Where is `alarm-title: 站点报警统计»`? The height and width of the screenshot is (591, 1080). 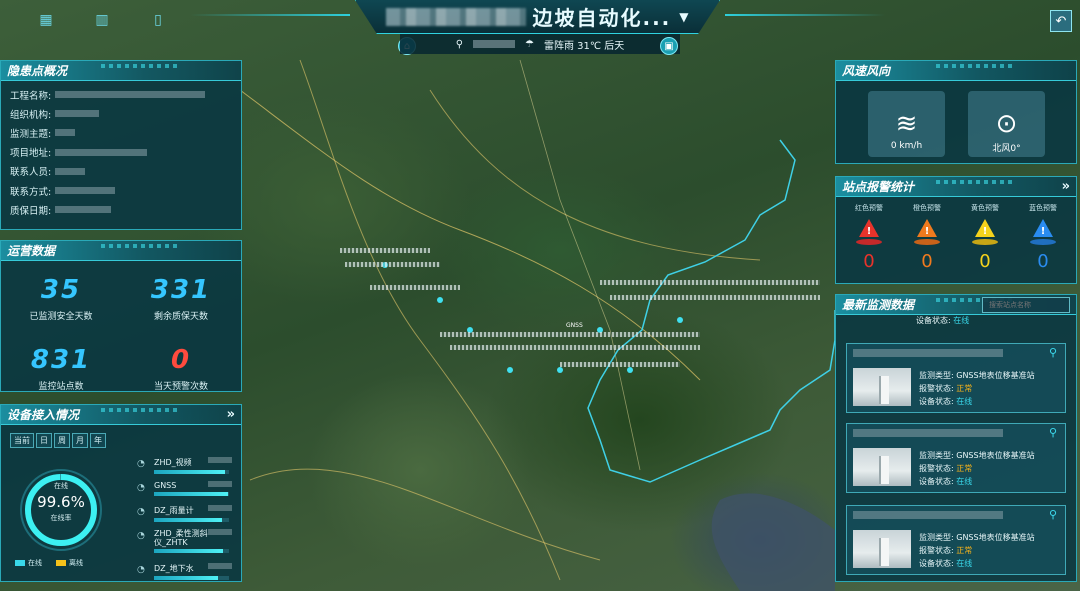 alarm-title: 站点报警统计» is located at coordinates (956, 187).